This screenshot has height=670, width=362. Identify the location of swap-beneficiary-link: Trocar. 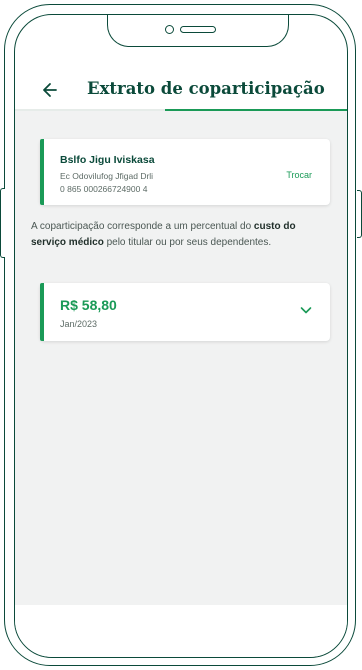
(299, 175).